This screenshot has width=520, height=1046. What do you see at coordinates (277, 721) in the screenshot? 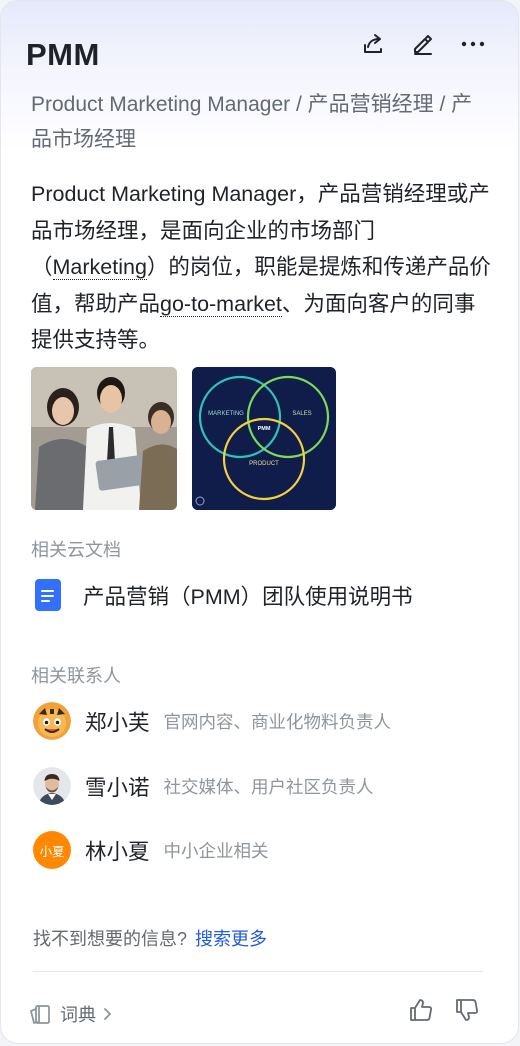
I see `contact-role: 官网内容、商业化物料负责人` at bounding box center [277, 721].